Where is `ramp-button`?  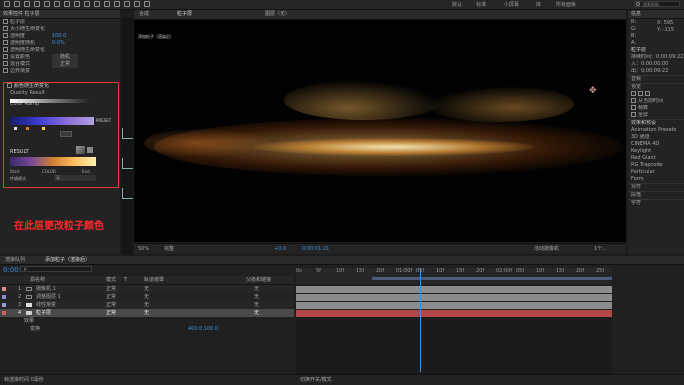 ramp-button is located at coordinates (66, 134).